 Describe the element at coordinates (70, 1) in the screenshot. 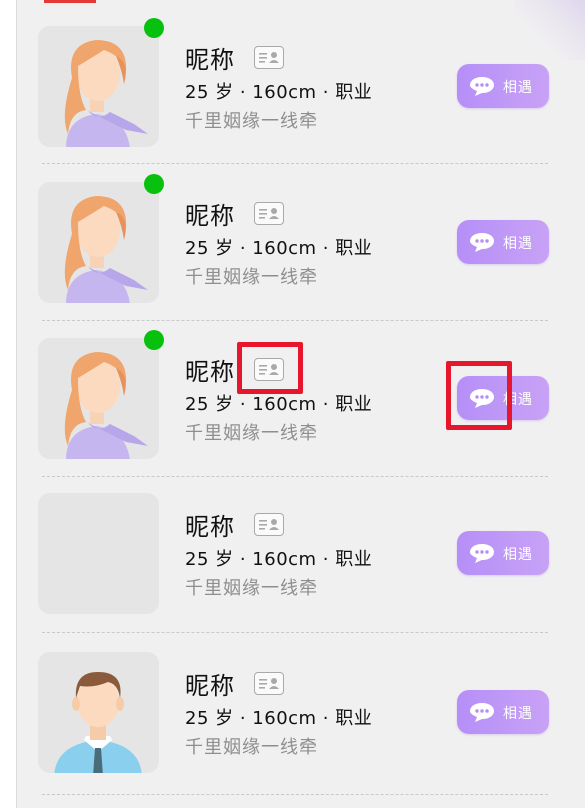

I see `top-tab-indicator` at that location.